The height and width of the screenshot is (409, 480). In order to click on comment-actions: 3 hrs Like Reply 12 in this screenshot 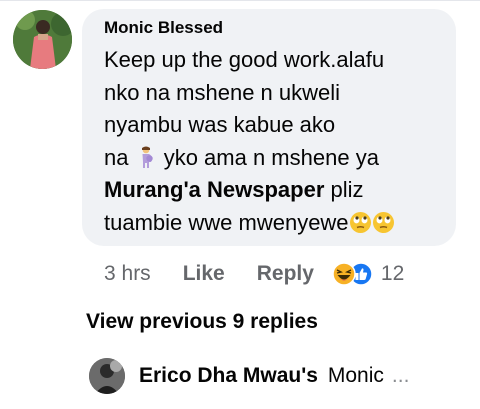, I will do `click(254, 274)`.